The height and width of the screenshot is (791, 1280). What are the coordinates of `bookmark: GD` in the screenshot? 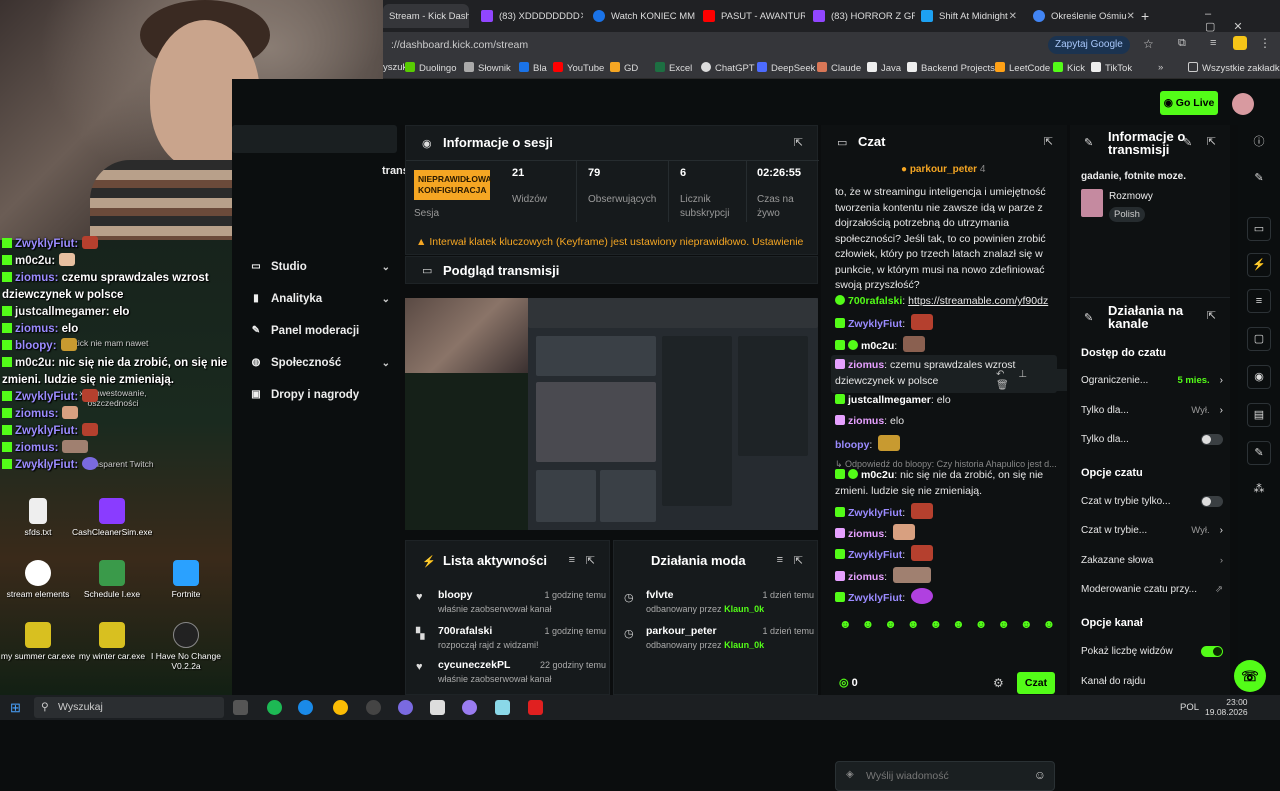 It's located at (624, 68).